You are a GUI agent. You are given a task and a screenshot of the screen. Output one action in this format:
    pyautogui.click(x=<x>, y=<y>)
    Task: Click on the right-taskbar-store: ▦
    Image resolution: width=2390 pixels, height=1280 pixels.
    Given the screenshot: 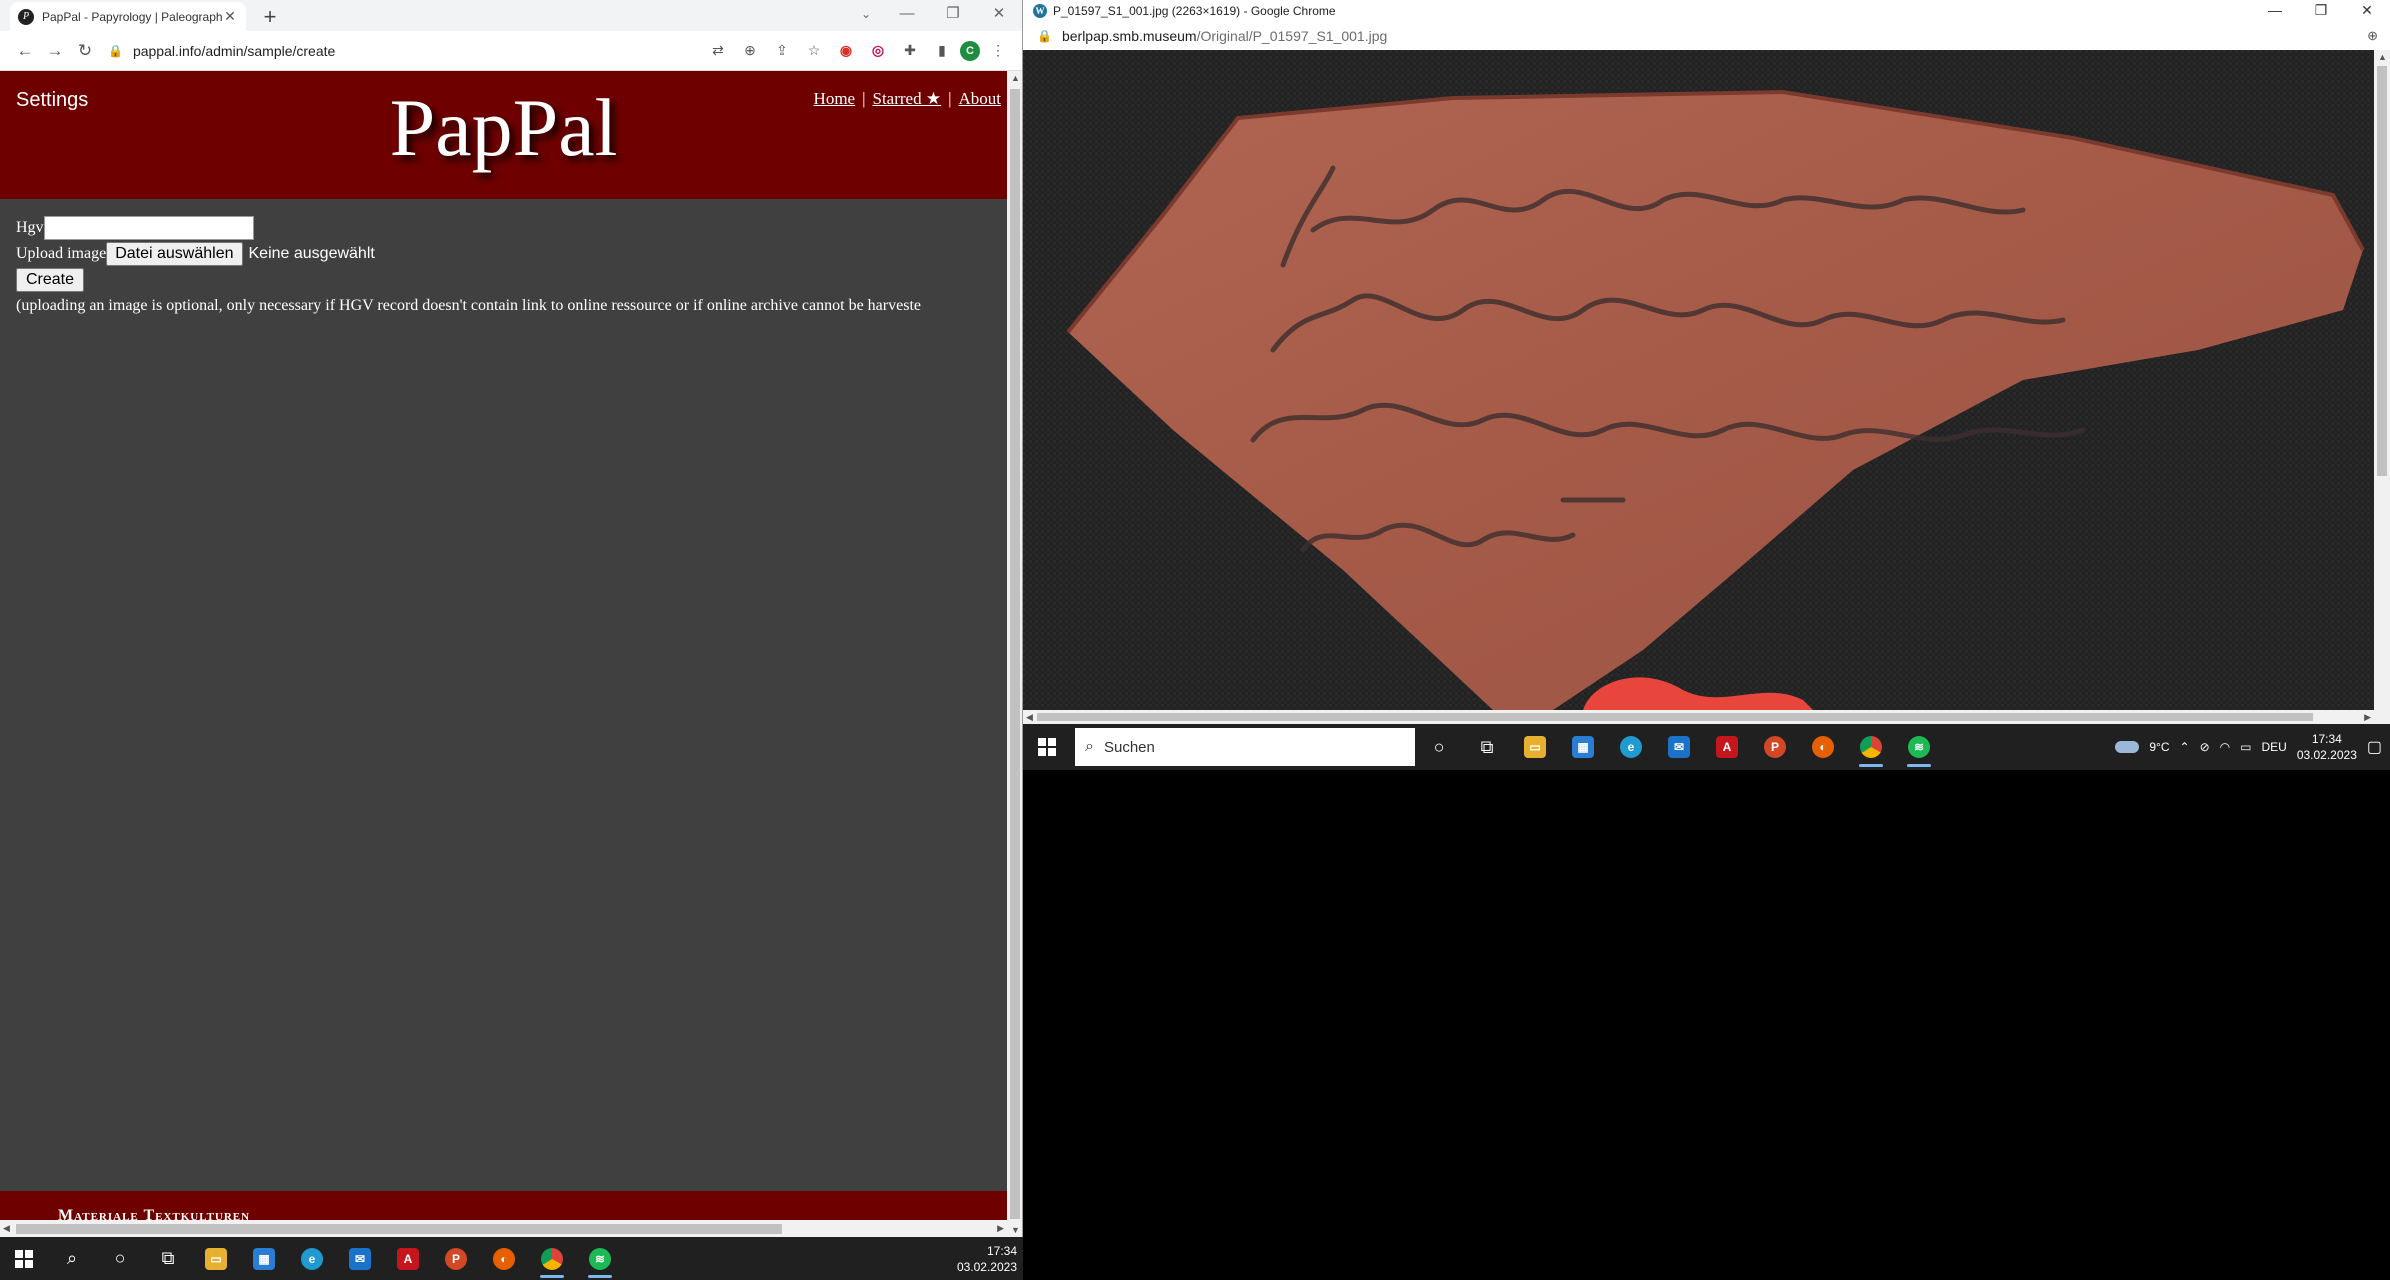 What is the action you would take?
    pyautogui.click(x=1583, y=747)
    